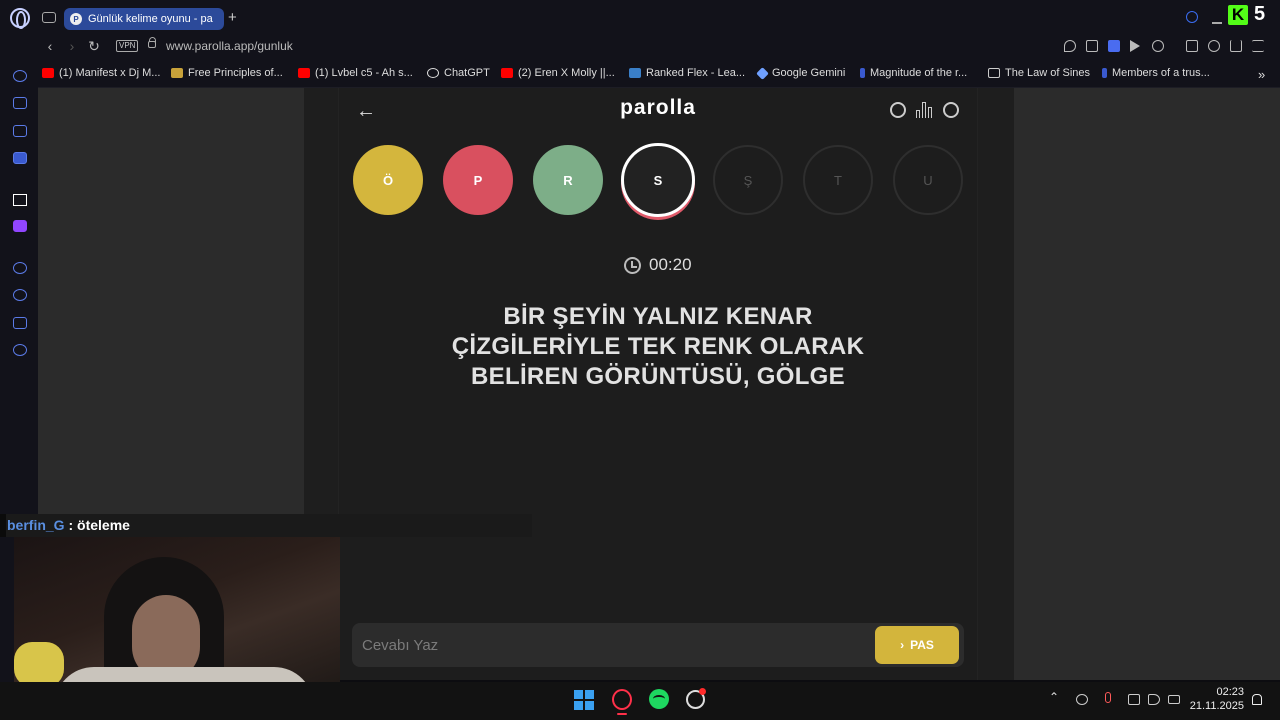 The height and width of the screenshot is (720, 1280). I want to click on url-field: www.parolla.app/gunluk, so click(229, 46).